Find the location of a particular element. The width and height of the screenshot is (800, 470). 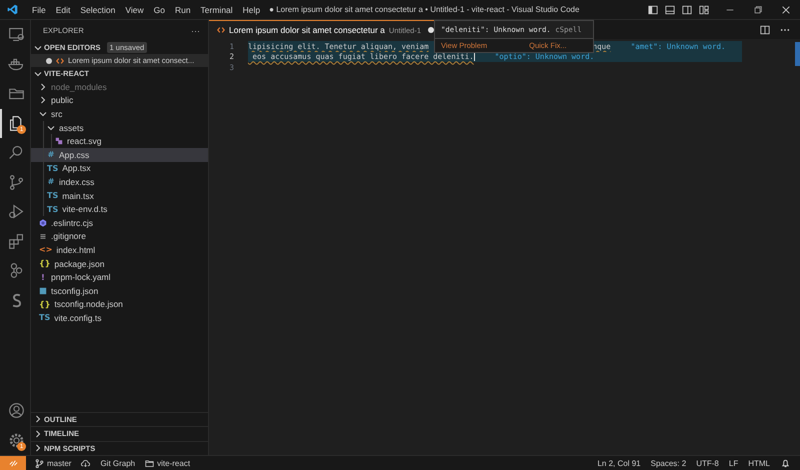

more-actions-button: ··· is located at coordinates (195, 31).